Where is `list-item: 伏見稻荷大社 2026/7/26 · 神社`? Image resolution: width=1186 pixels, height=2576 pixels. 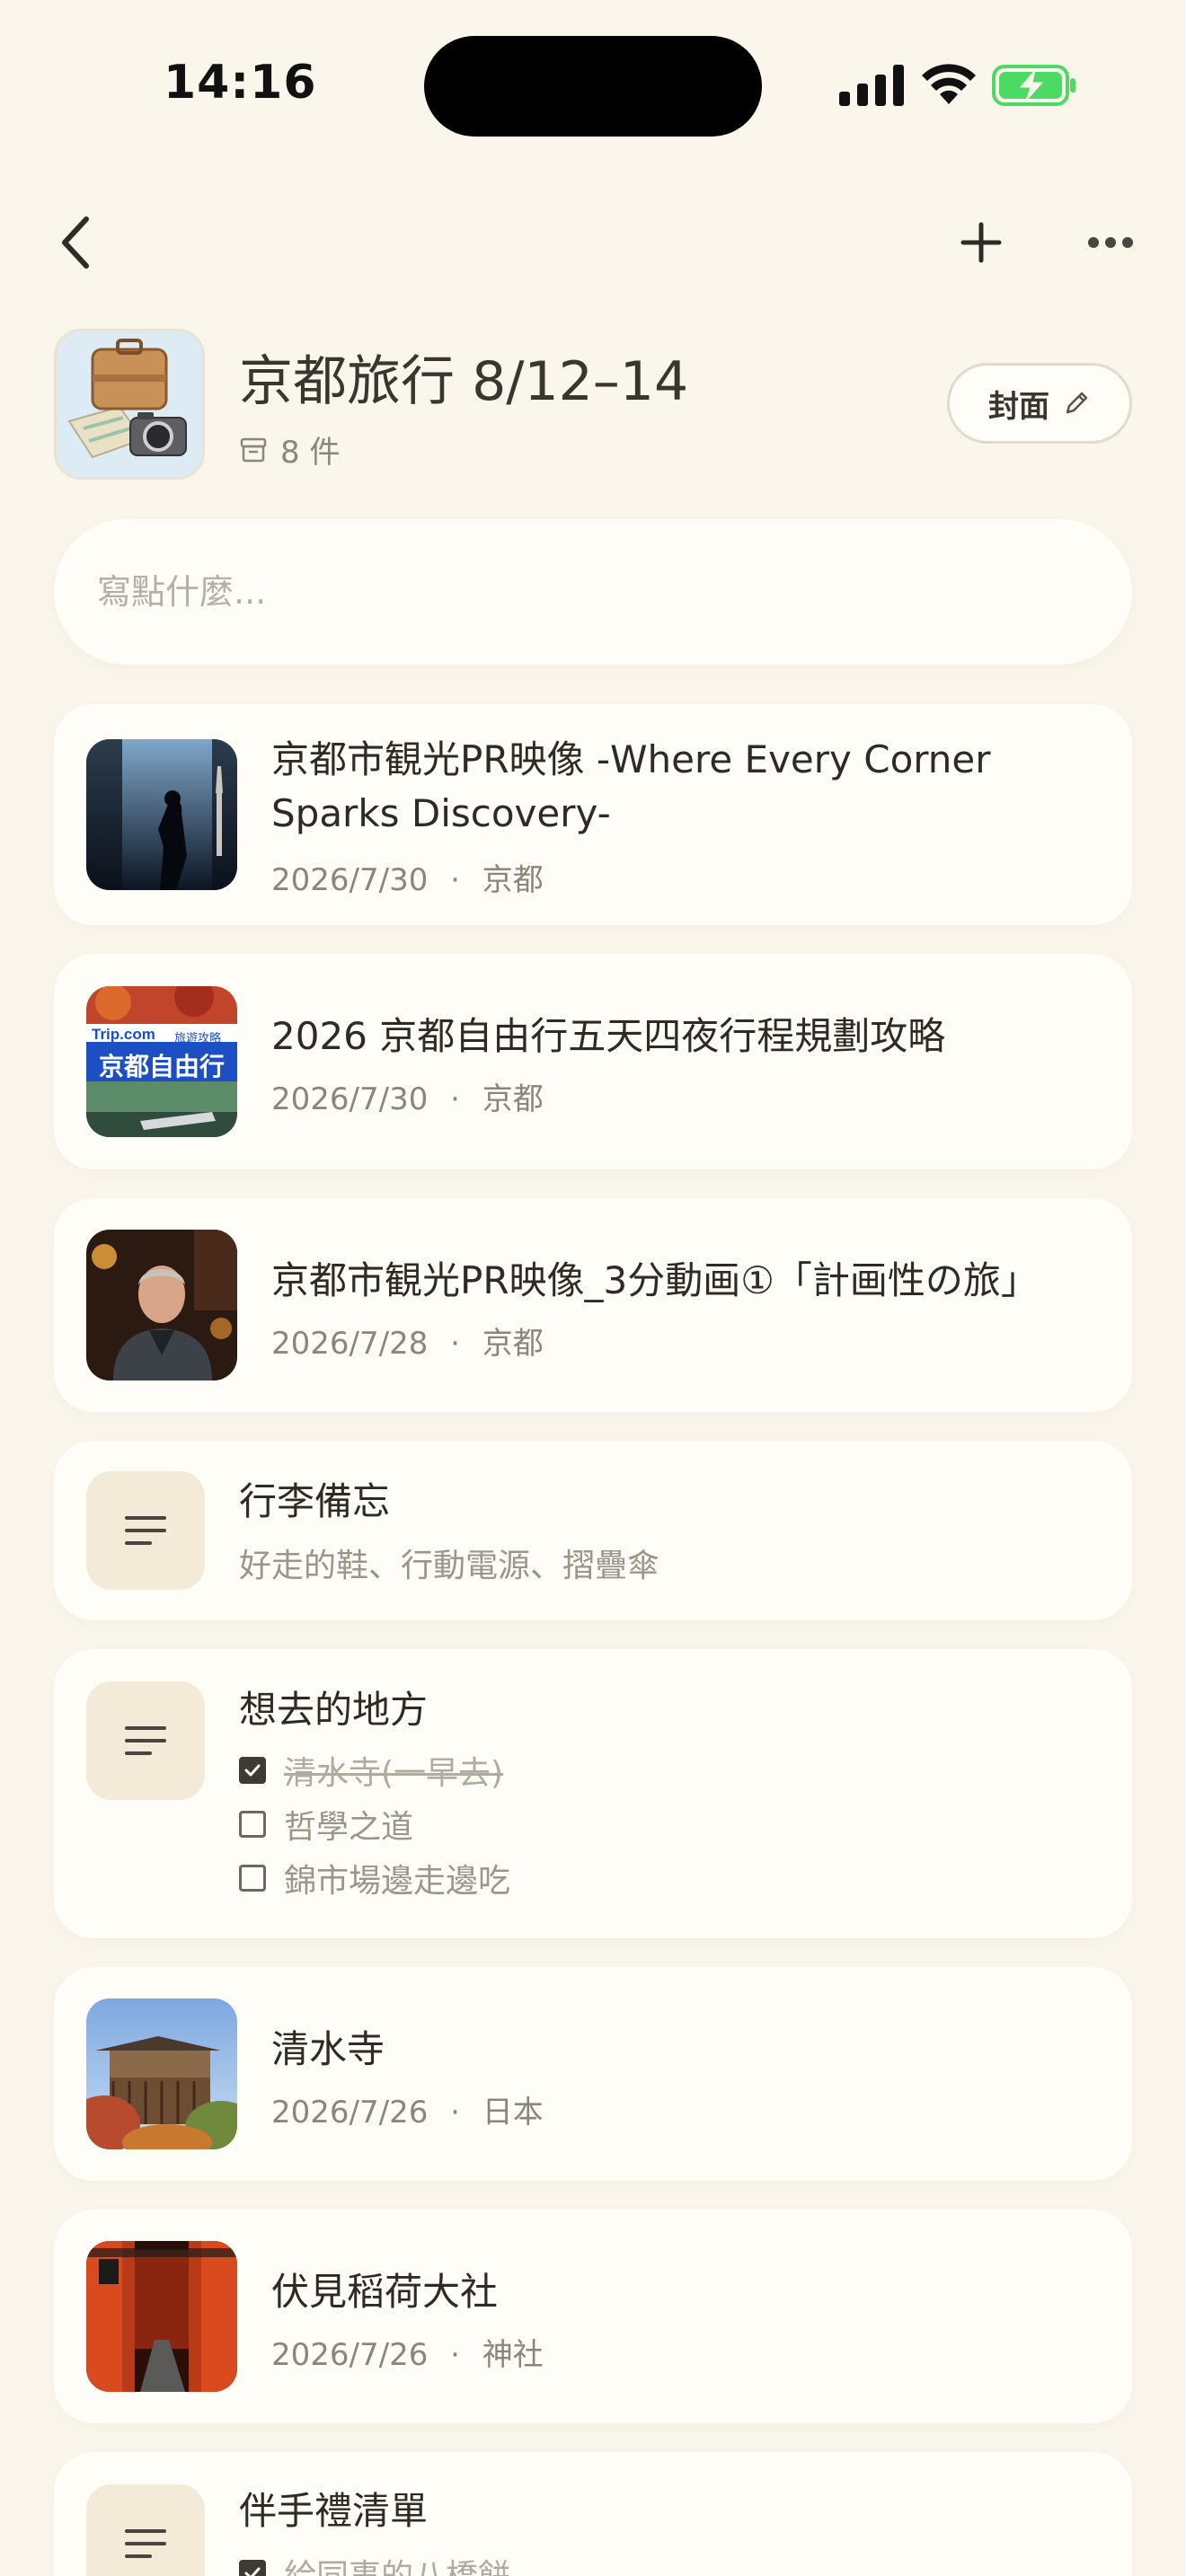
list-item: 伏見稻荷大社 2026/7/26 · 神社 is located at coordinates (593, 2316).